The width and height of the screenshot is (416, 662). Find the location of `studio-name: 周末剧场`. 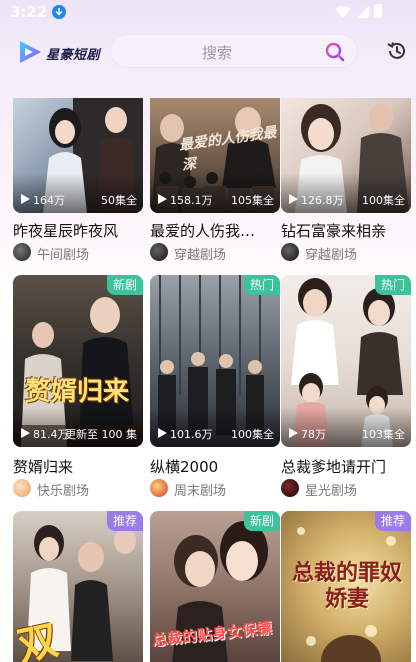

studio-name: 周末剧场 is located at coordinates (200, 491).